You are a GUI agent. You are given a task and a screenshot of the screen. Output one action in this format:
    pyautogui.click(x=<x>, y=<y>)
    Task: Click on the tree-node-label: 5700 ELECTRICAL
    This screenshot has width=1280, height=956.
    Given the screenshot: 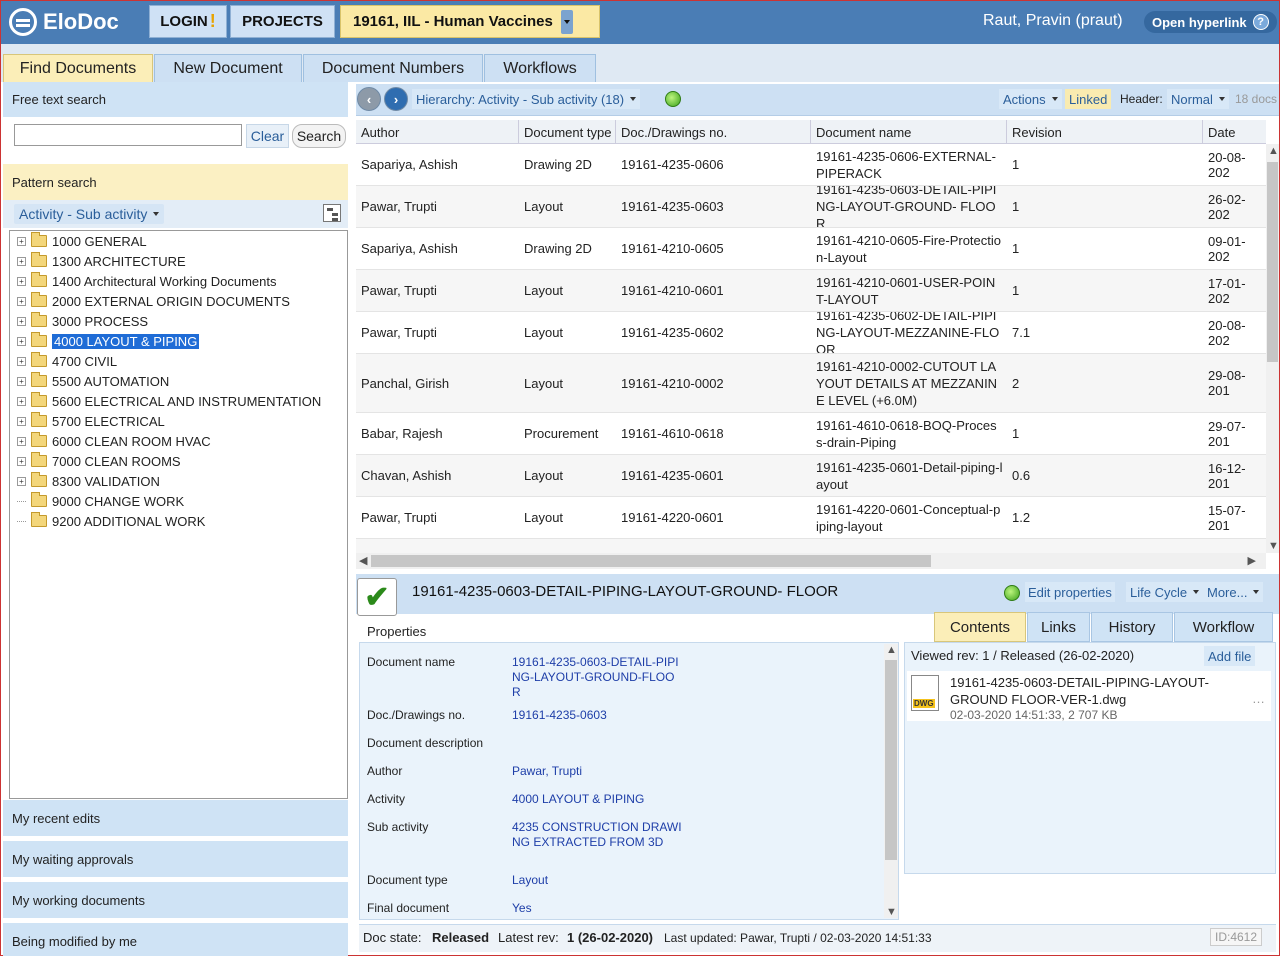 What is the action you would take?
    pyautogui.click(x=108, y=421)
    